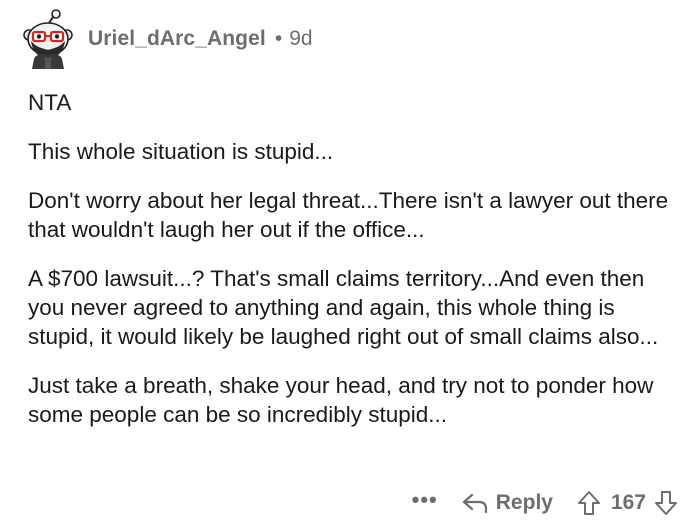 Image resolution: width=700 pixels, height=531 pixels. What do you see at coordinates (50, 102) in the screenshot?
I see `comment-paragraph: NTA` at bounding box center [50, 102].